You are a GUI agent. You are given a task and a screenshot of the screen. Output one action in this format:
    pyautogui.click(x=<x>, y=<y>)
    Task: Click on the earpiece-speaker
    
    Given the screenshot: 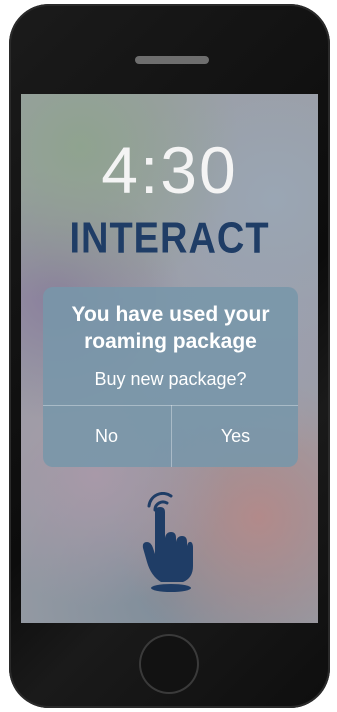 What is the action you would take?
    pyautogui.click(x=172, y=60)
    